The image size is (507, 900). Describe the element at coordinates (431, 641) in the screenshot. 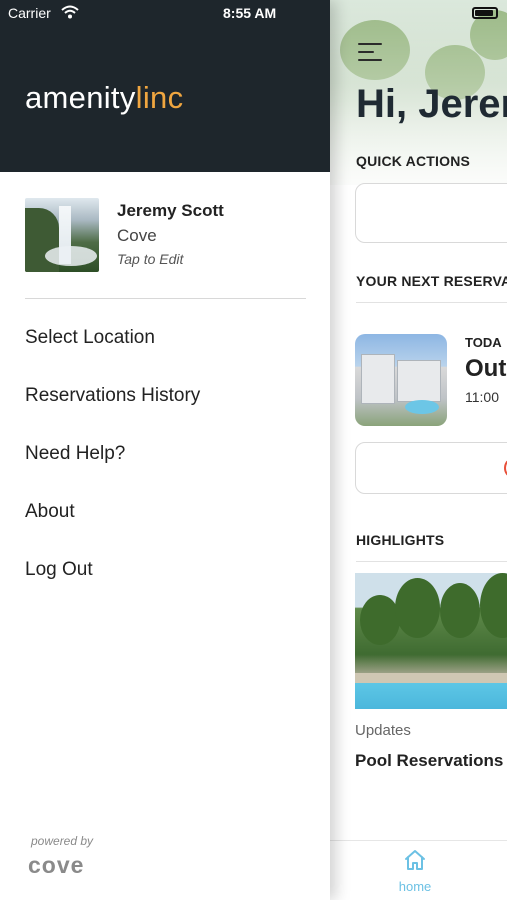

I see `highlight-image` at that location.